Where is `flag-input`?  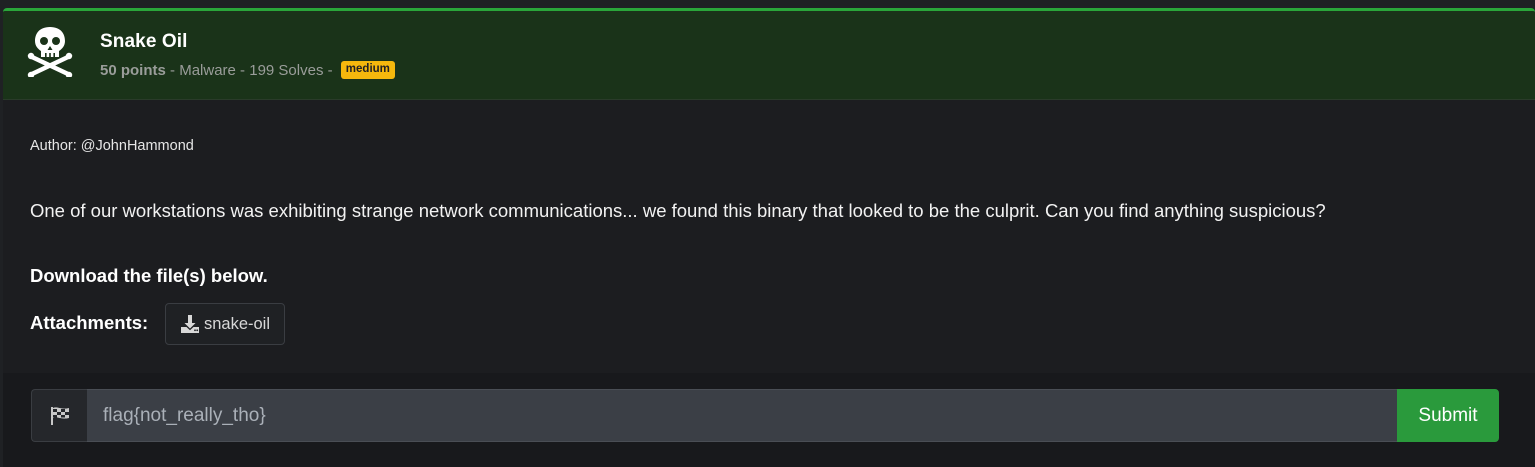
flag-input is located at coordinates (742, 415).